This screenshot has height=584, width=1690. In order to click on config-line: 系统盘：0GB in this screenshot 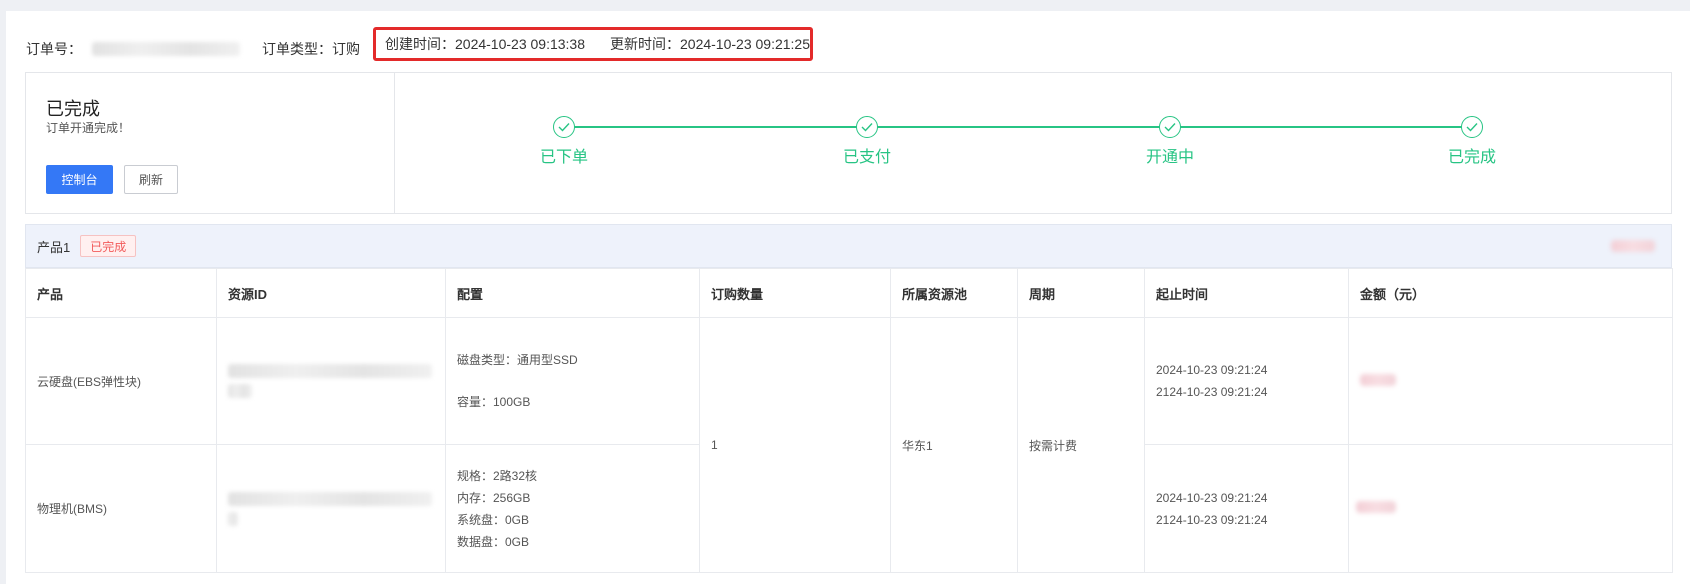, I will do `click(493, 519)`.